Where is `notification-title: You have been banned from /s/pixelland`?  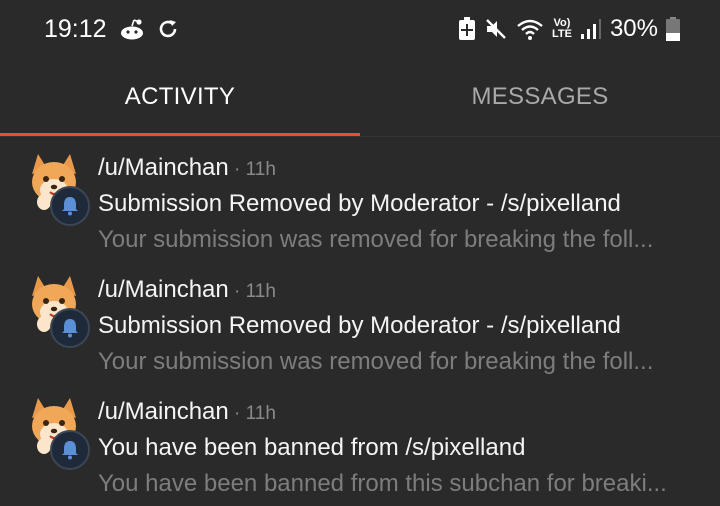
notification-title: You have been banned from /s/pixelland is located at coordinates (312, 447).